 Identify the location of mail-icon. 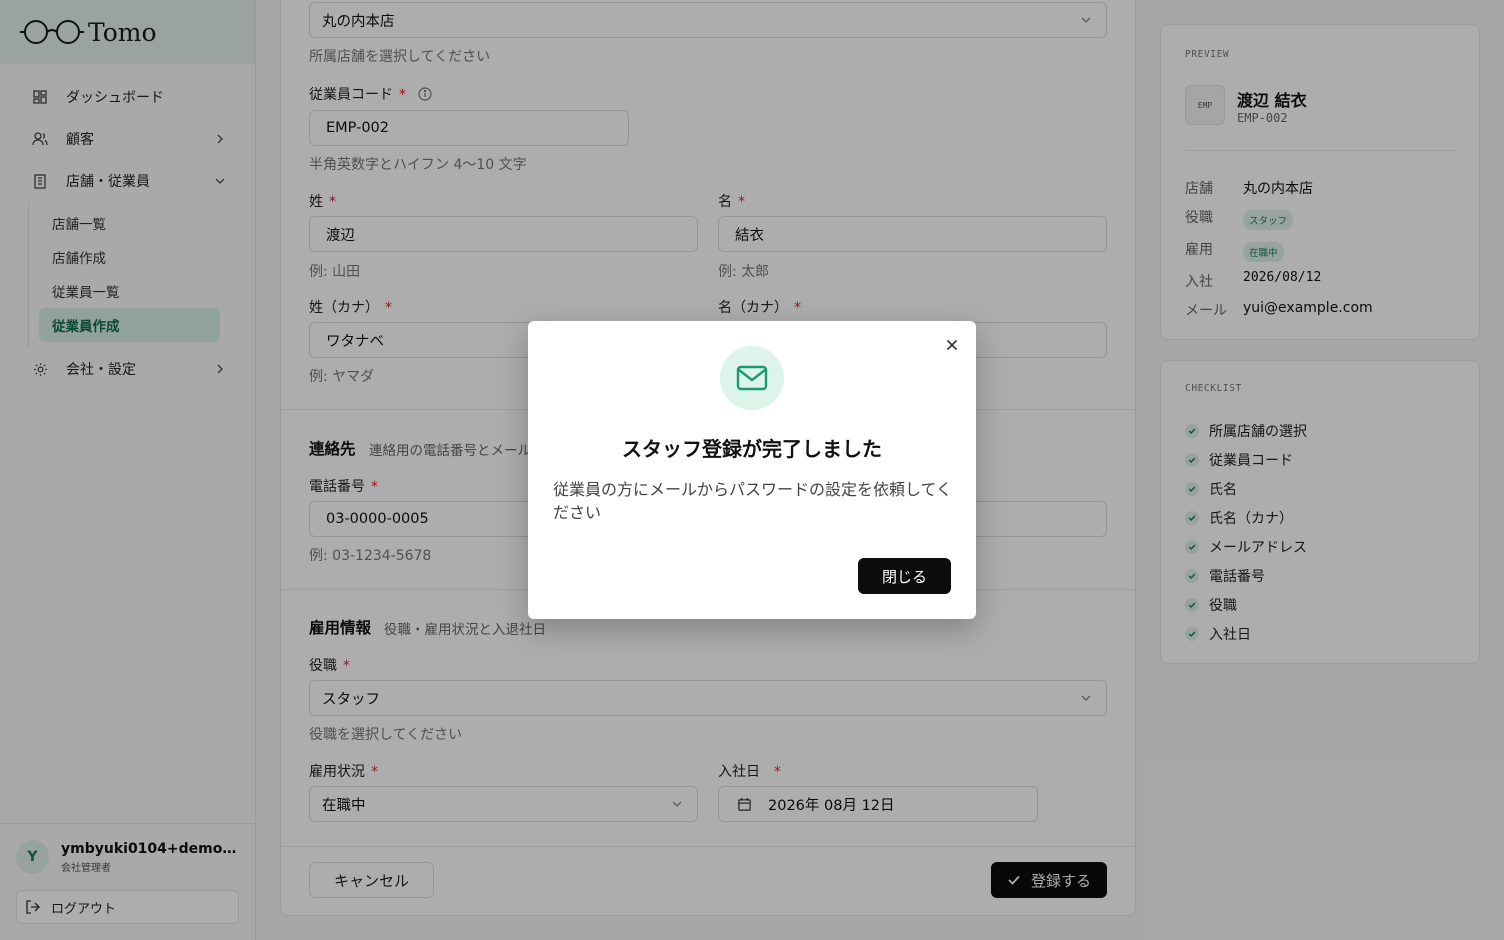
(752, 378).